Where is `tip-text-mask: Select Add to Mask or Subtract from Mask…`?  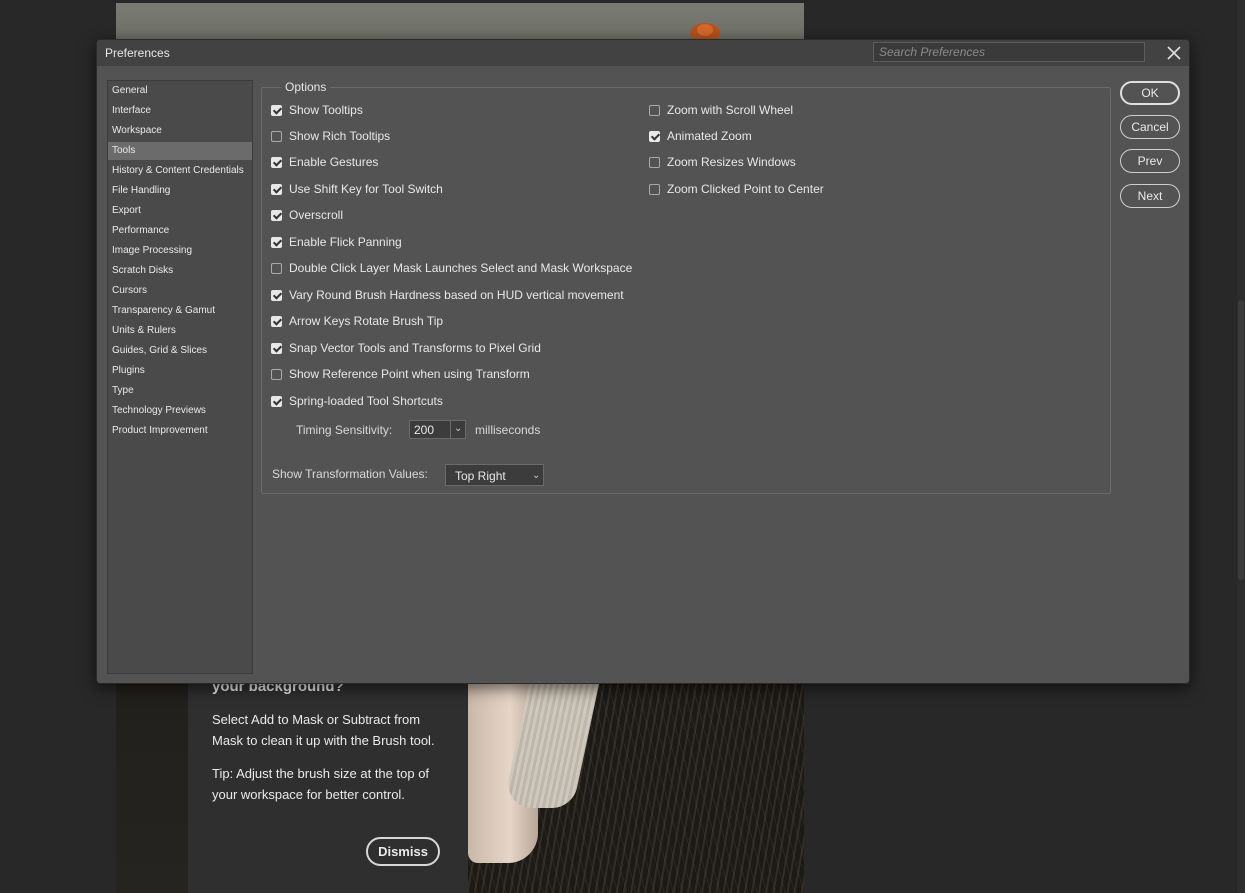 tip-text-mask: Select Add to Mask or Subtract from Mask… is located at coordinates (323, 730).